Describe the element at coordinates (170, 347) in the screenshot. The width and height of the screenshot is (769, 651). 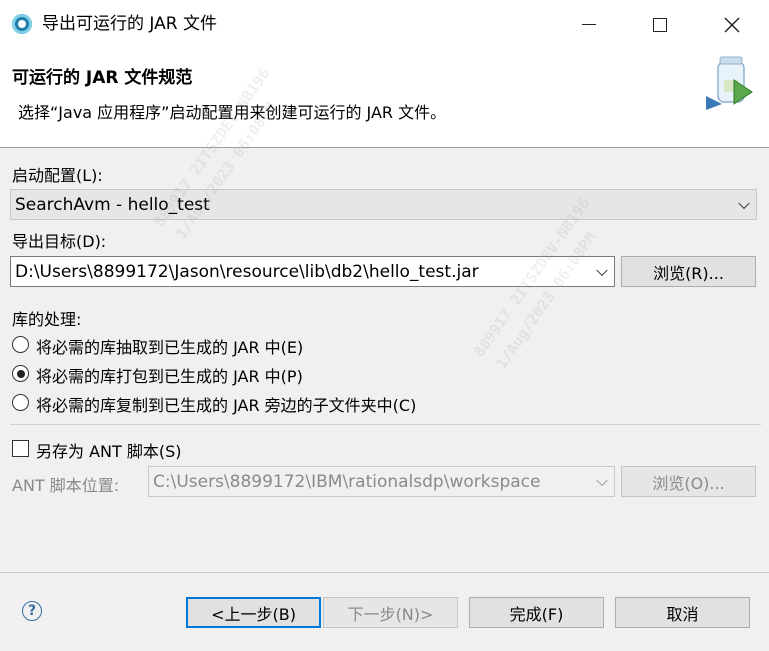
I see `radio-extract-libs-label: 将必需的库抽取到已生成的 JAR 中(E)` at that location.